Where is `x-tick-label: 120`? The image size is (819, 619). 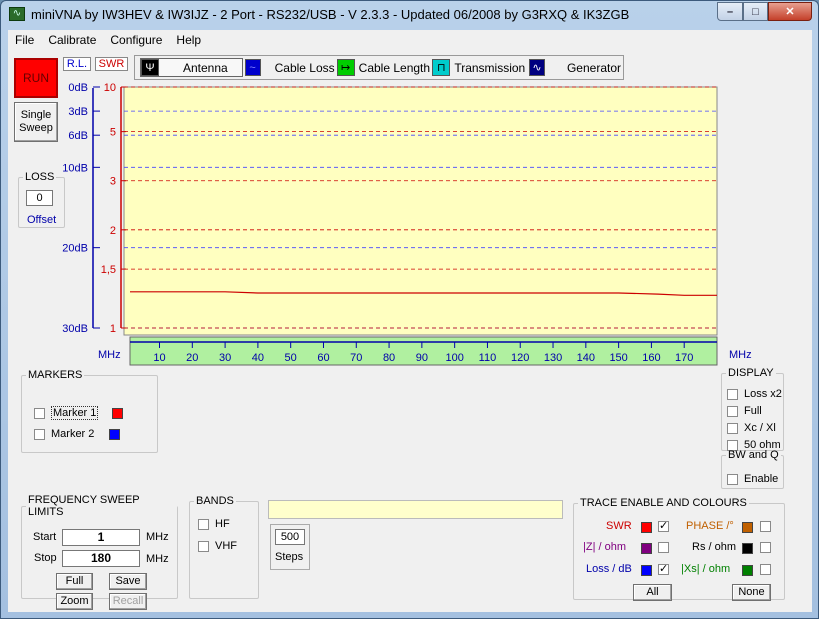
x-tick-label: 120 is located at coordinates (520, 358).